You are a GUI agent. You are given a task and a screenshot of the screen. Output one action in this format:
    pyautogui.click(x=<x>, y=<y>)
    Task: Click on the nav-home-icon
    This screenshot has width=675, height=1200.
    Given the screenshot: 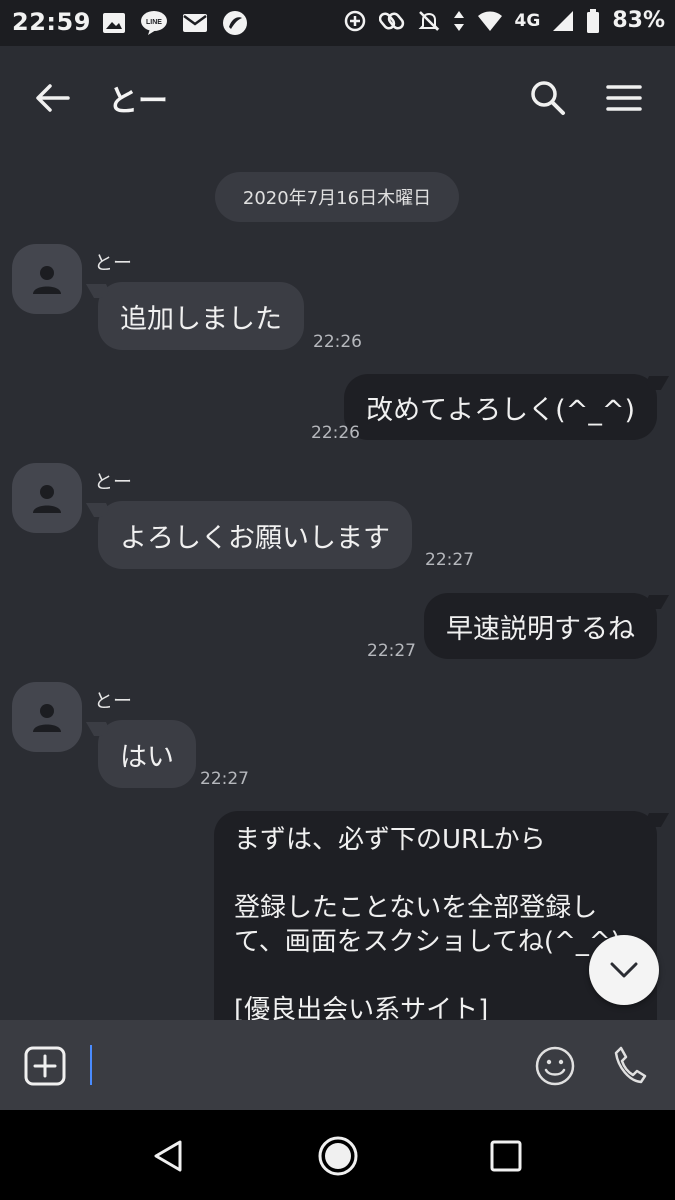 What is the action you would take?
    pyautogui.click(x=338, y=1156)
    